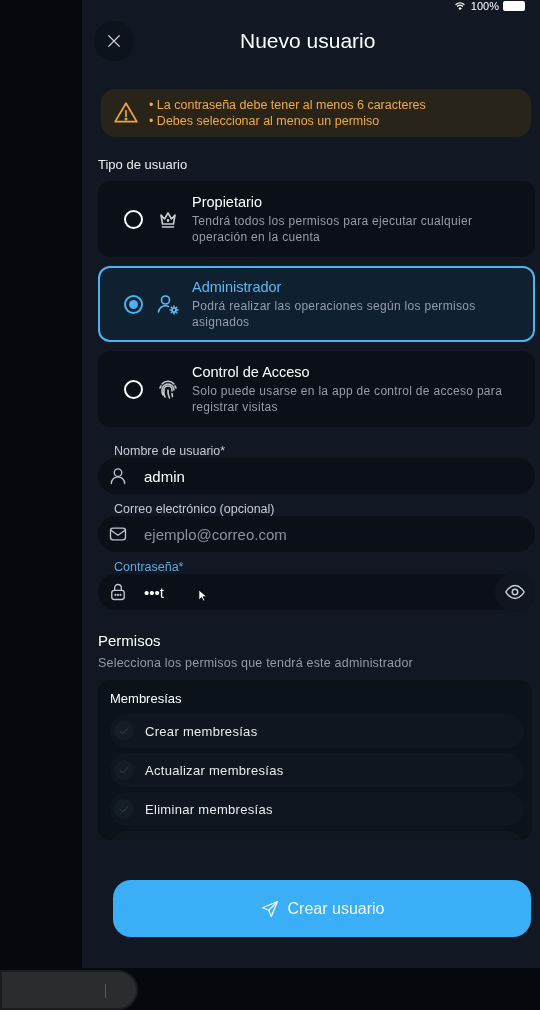 This screenshot has height=1010, width=540. What do you see at coordinates (237, 286) in the screenshot?
I see `option-title: Administrador` at bounding box center [237, 286].